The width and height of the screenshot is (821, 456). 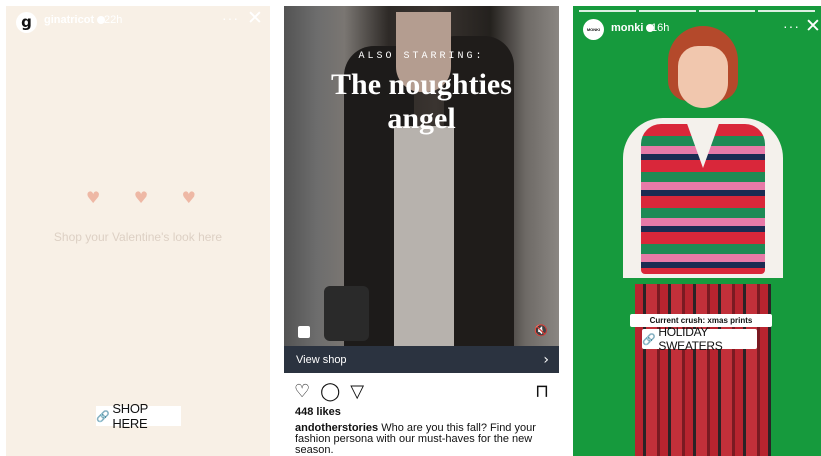 I want to click on comment-icon: ◯, so click(x=330, y=391).